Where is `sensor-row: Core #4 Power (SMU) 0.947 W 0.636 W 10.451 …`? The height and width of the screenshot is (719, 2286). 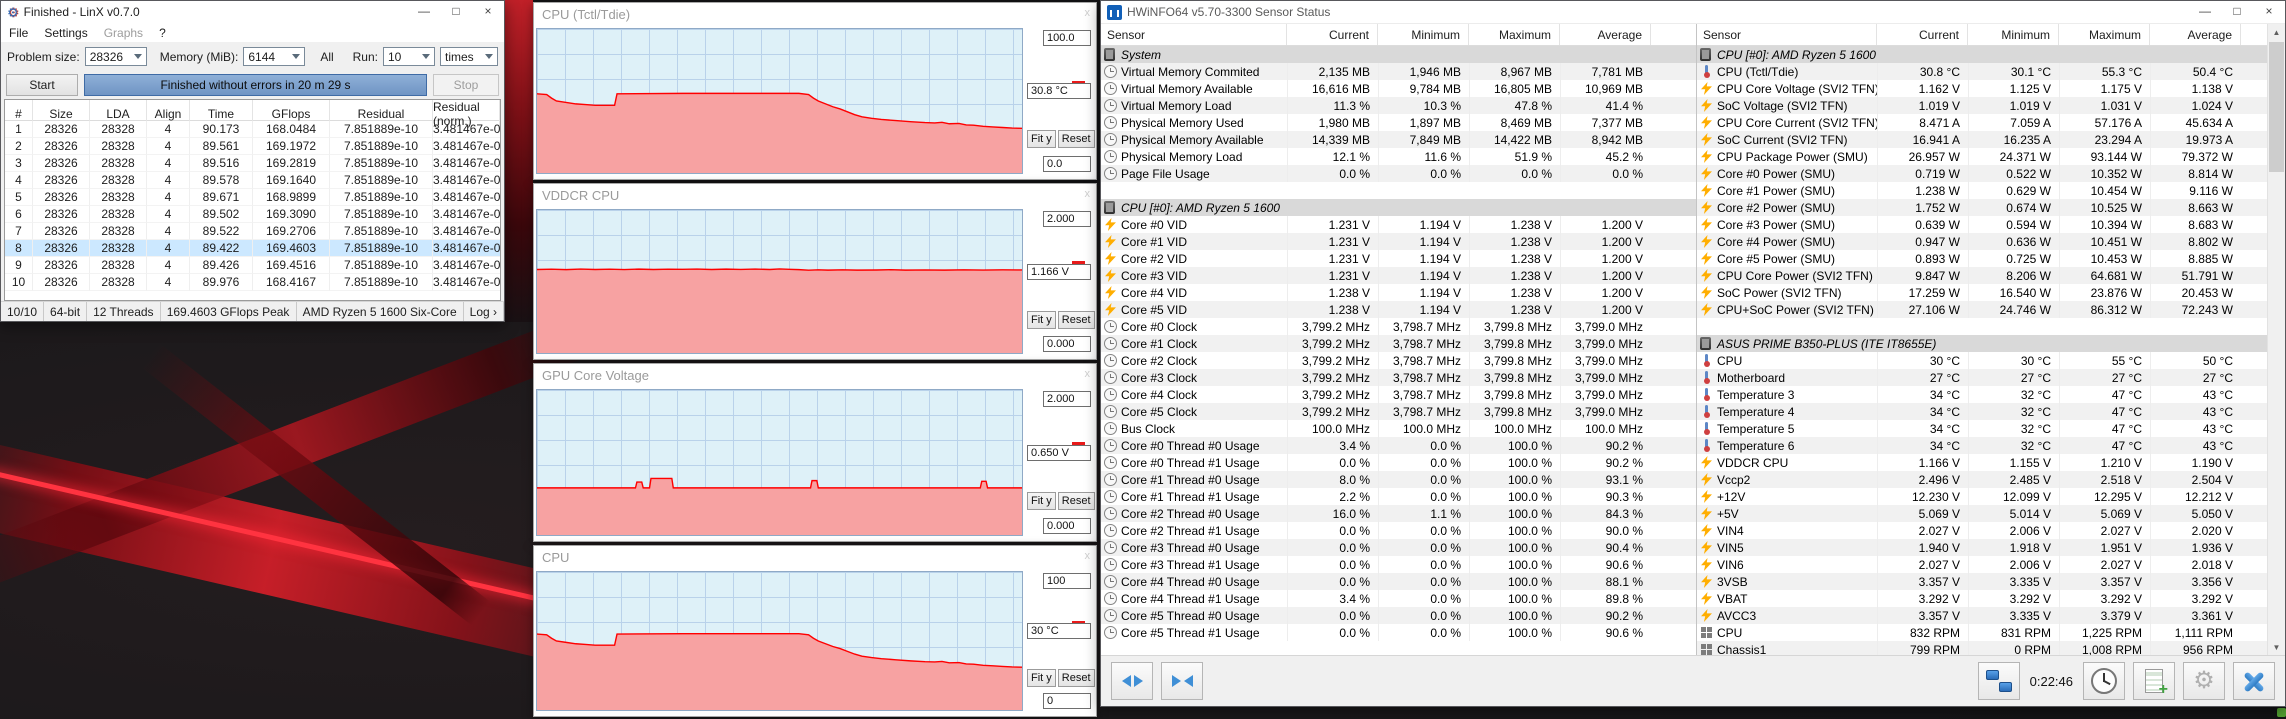
sensor-row: Core #4 Power (SMU) 0.947 W 0.636 W 10.451 … is located at coordinates (1982, 241).